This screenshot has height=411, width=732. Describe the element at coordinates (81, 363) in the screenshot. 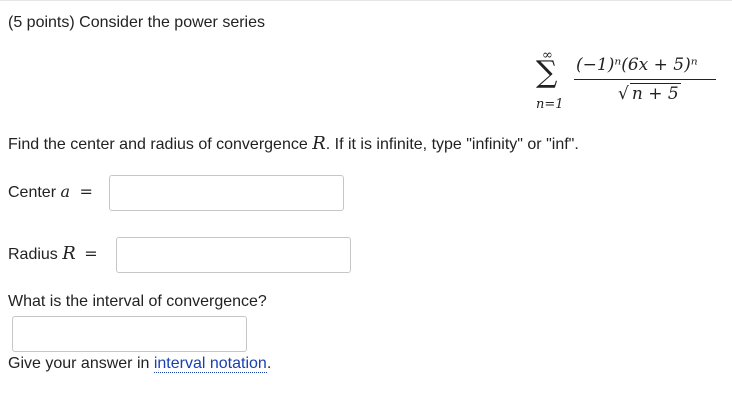

I see `hint-prefix: Give your answer in` at that location.